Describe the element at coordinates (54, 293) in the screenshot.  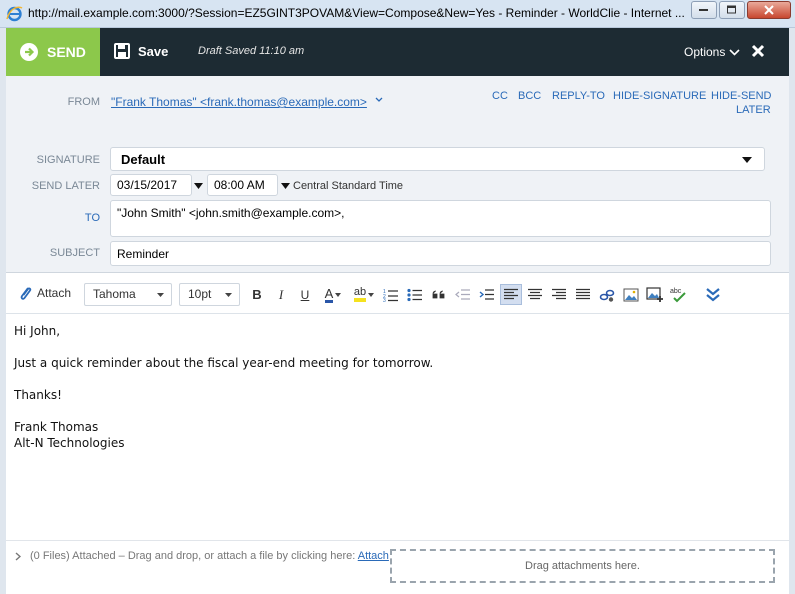
I see `attach-label: Attach` at that location.